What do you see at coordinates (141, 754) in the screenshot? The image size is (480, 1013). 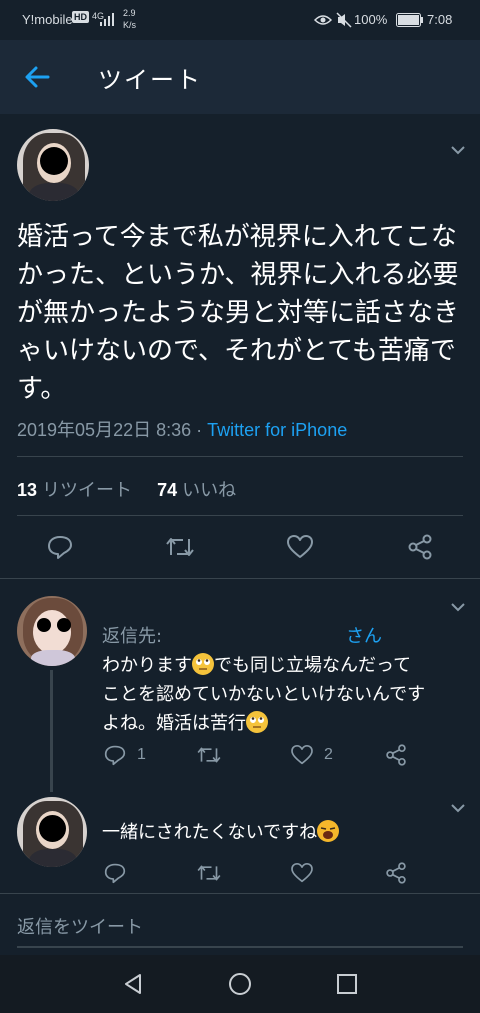 I see `reply1-reply-count: 1` at bounding box center [141, 754].